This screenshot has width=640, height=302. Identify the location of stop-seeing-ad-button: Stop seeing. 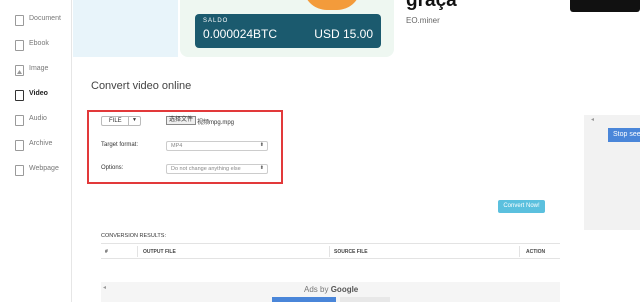
(624, 135).